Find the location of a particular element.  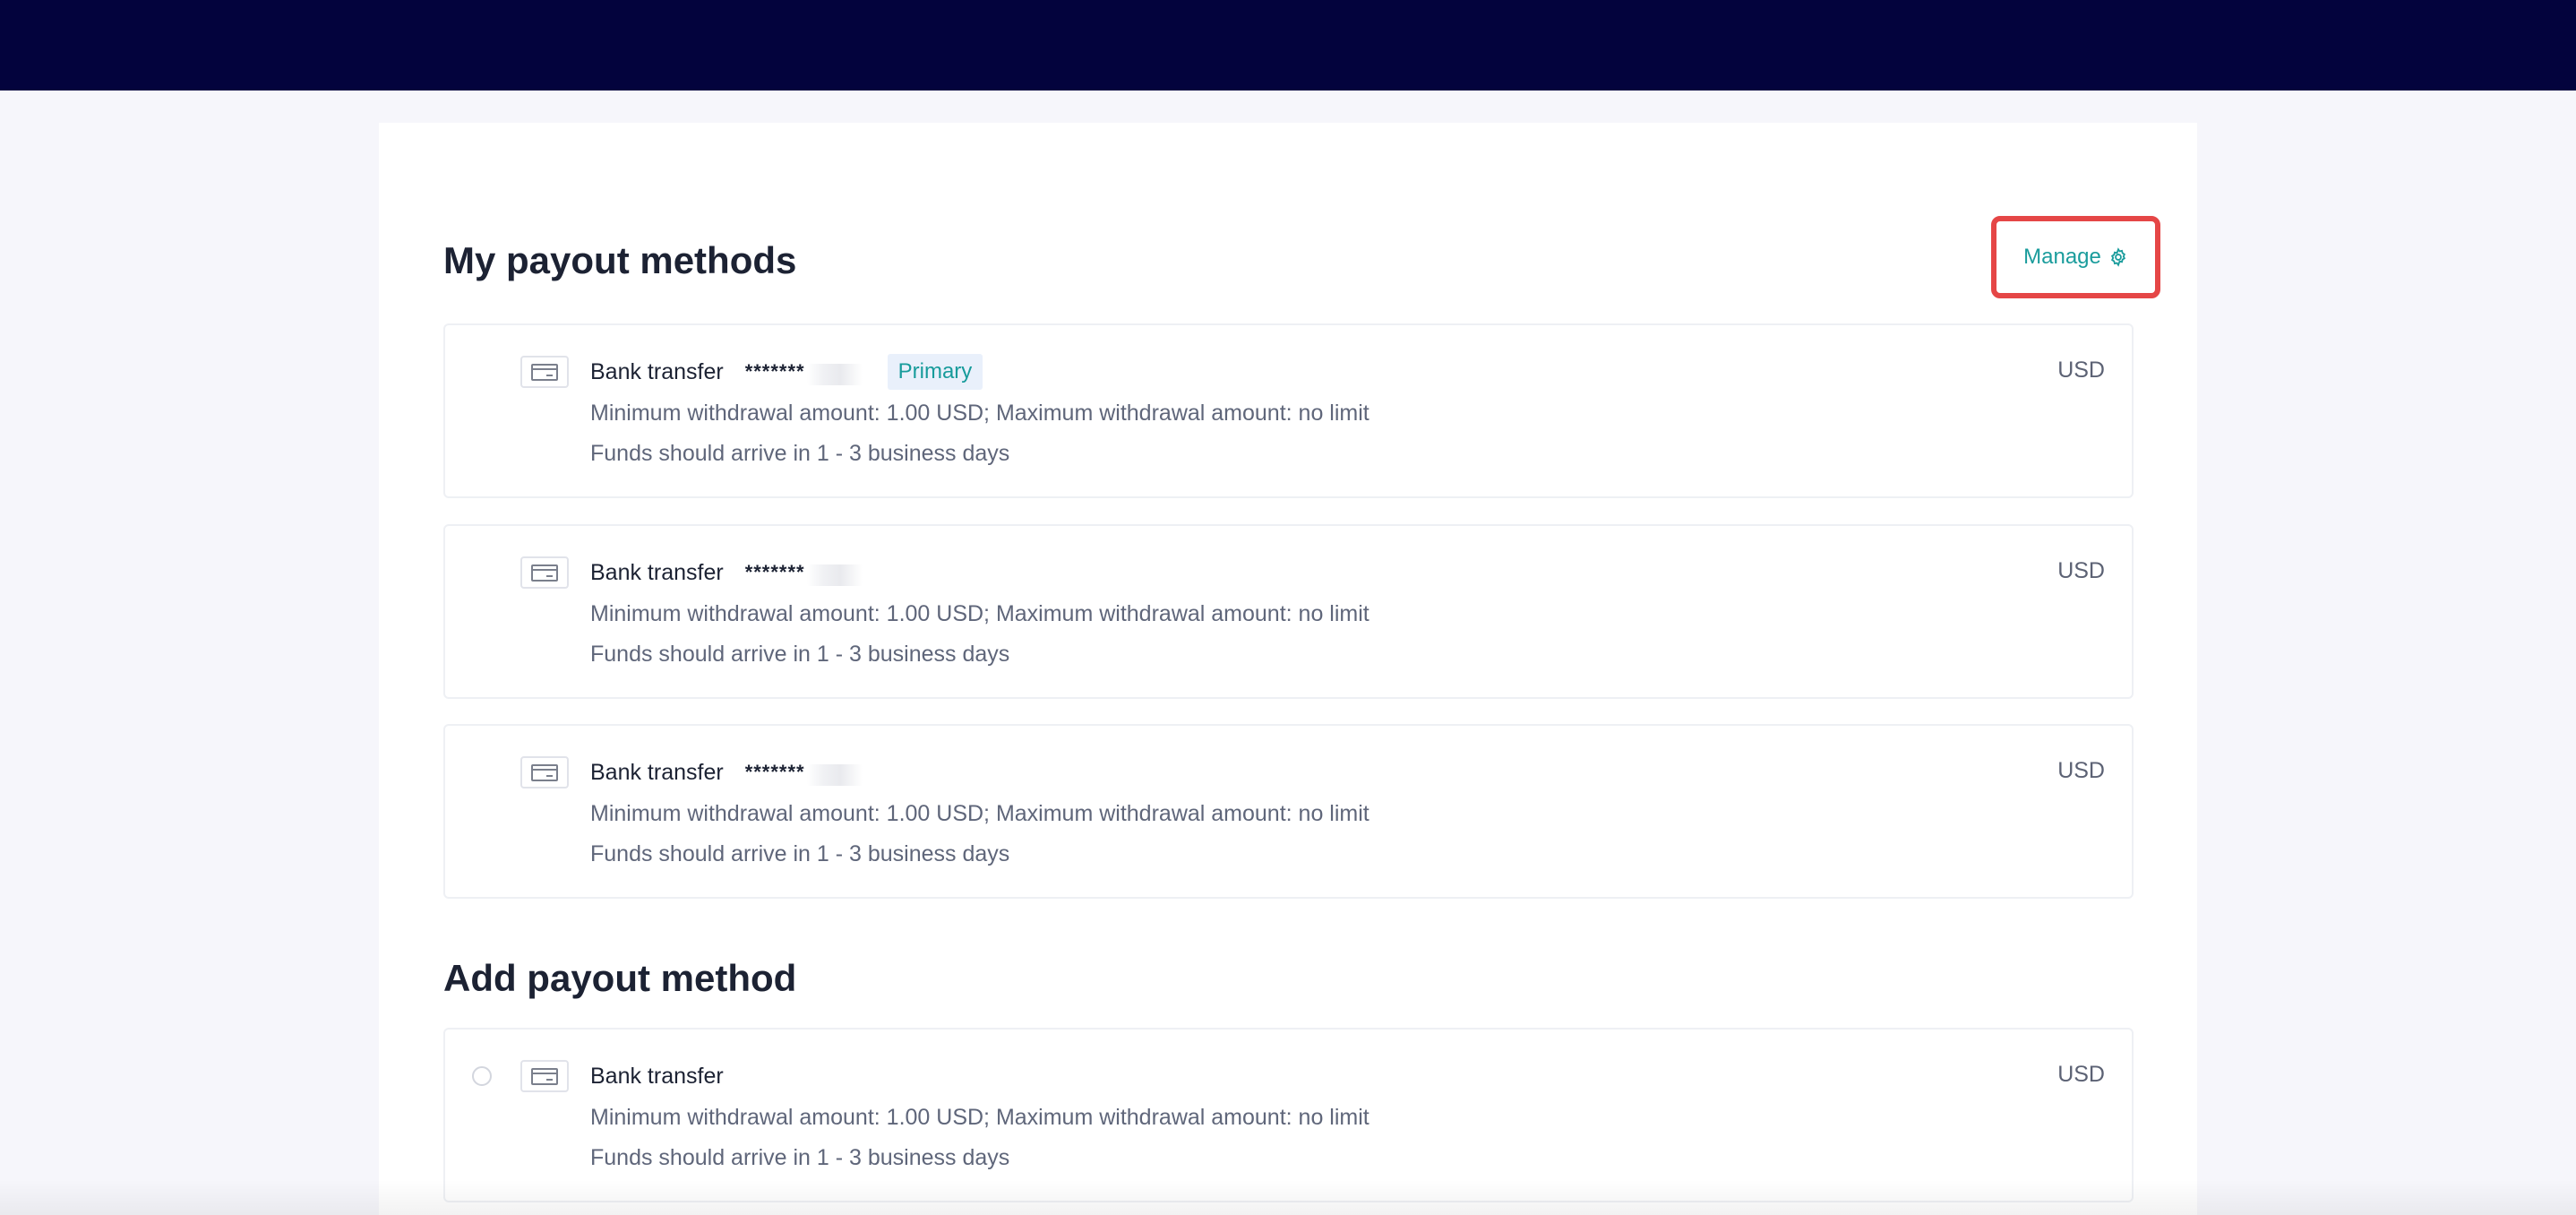

manage-label: Manage is located at coordinates (2062, 257).